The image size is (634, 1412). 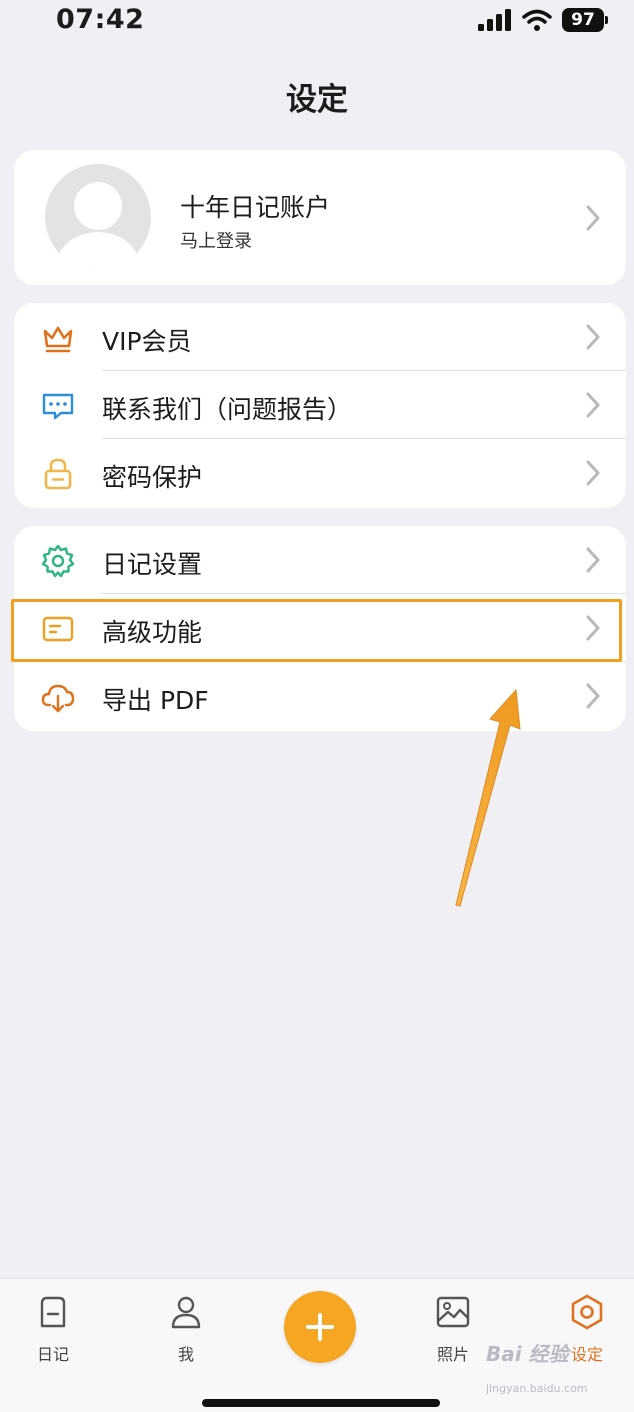 I want to click on tab-photos: 照片, so click(x=453, y=1329).